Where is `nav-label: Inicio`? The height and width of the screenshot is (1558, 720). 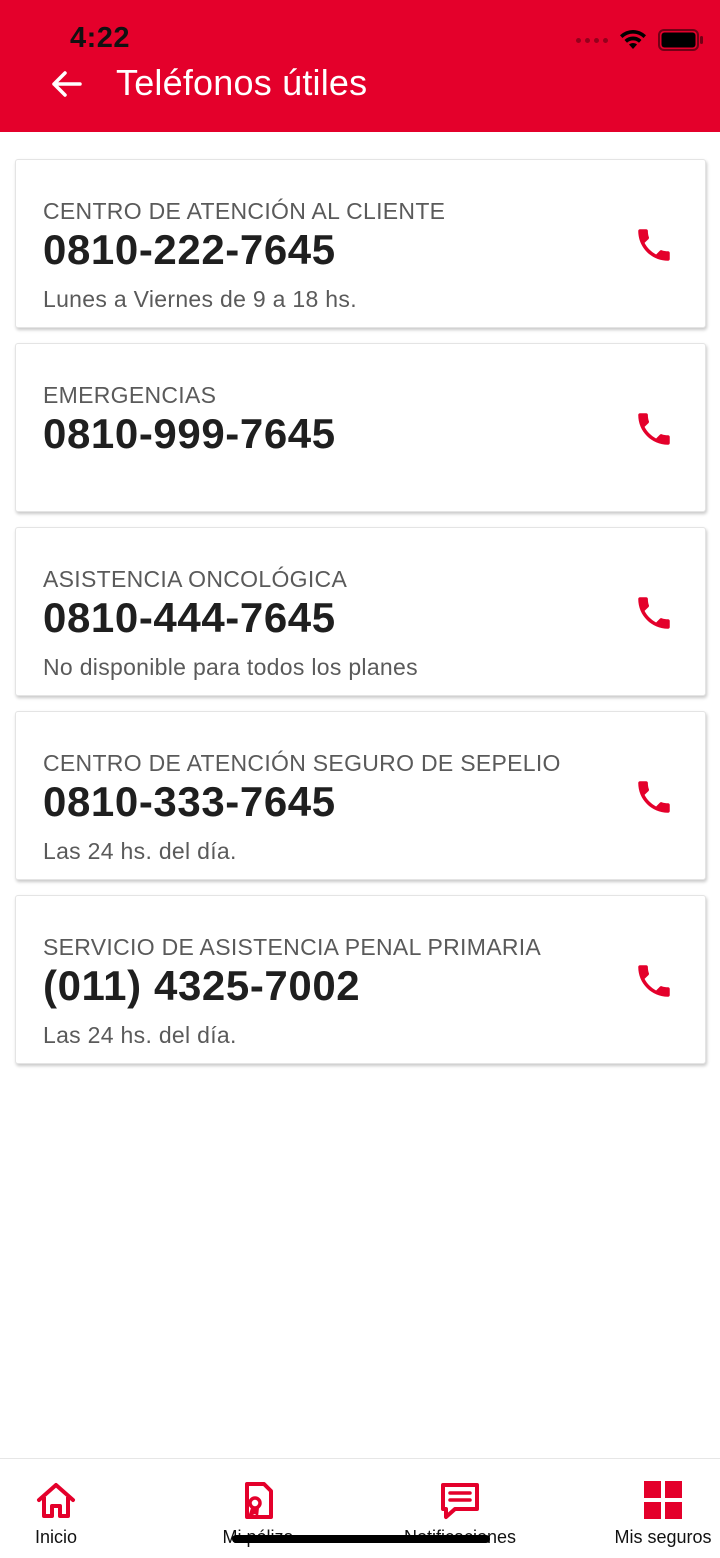
nav-label: Inicio is located at coordinates (56, 1537).